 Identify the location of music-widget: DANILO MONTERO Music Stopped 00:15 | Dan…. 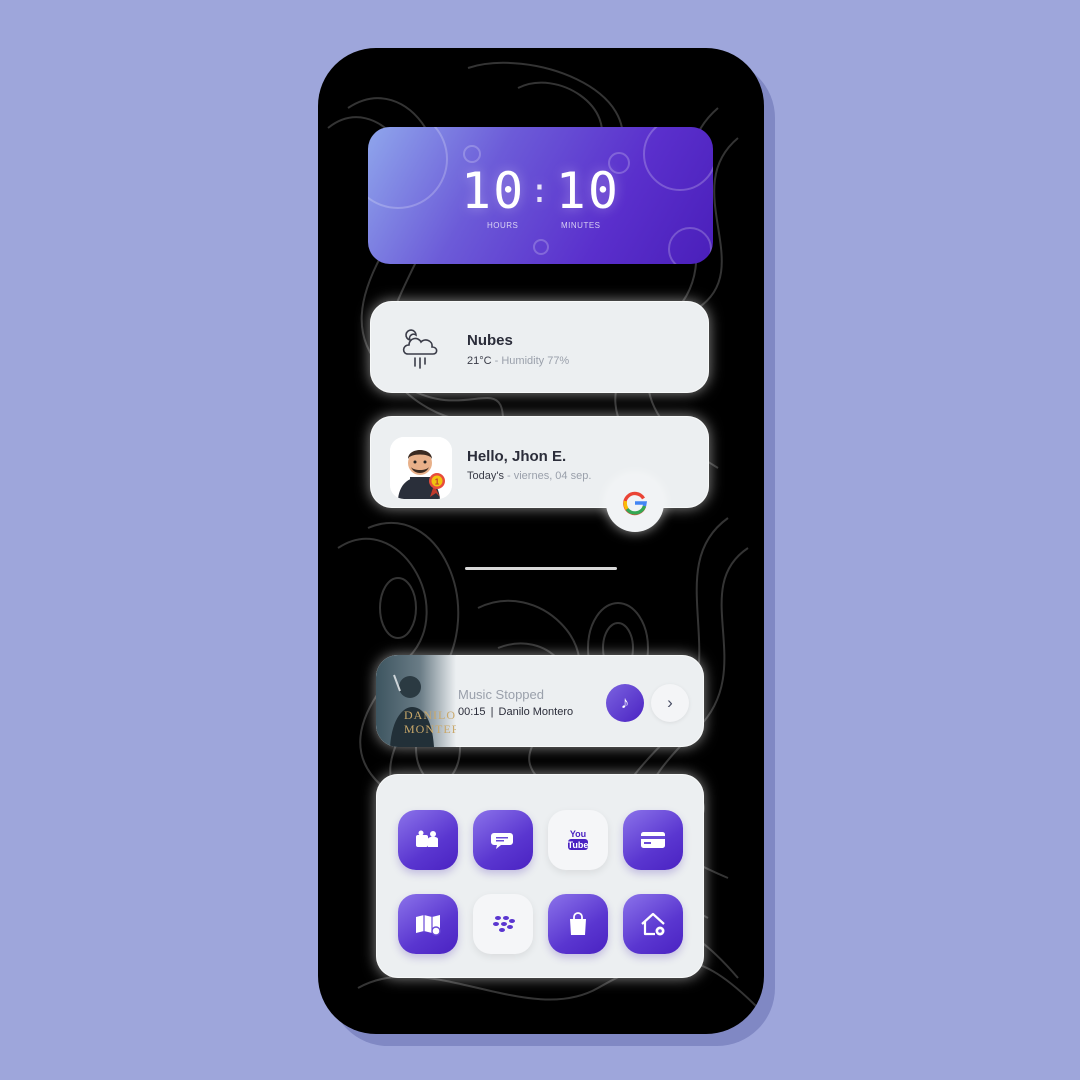
(540, 701).